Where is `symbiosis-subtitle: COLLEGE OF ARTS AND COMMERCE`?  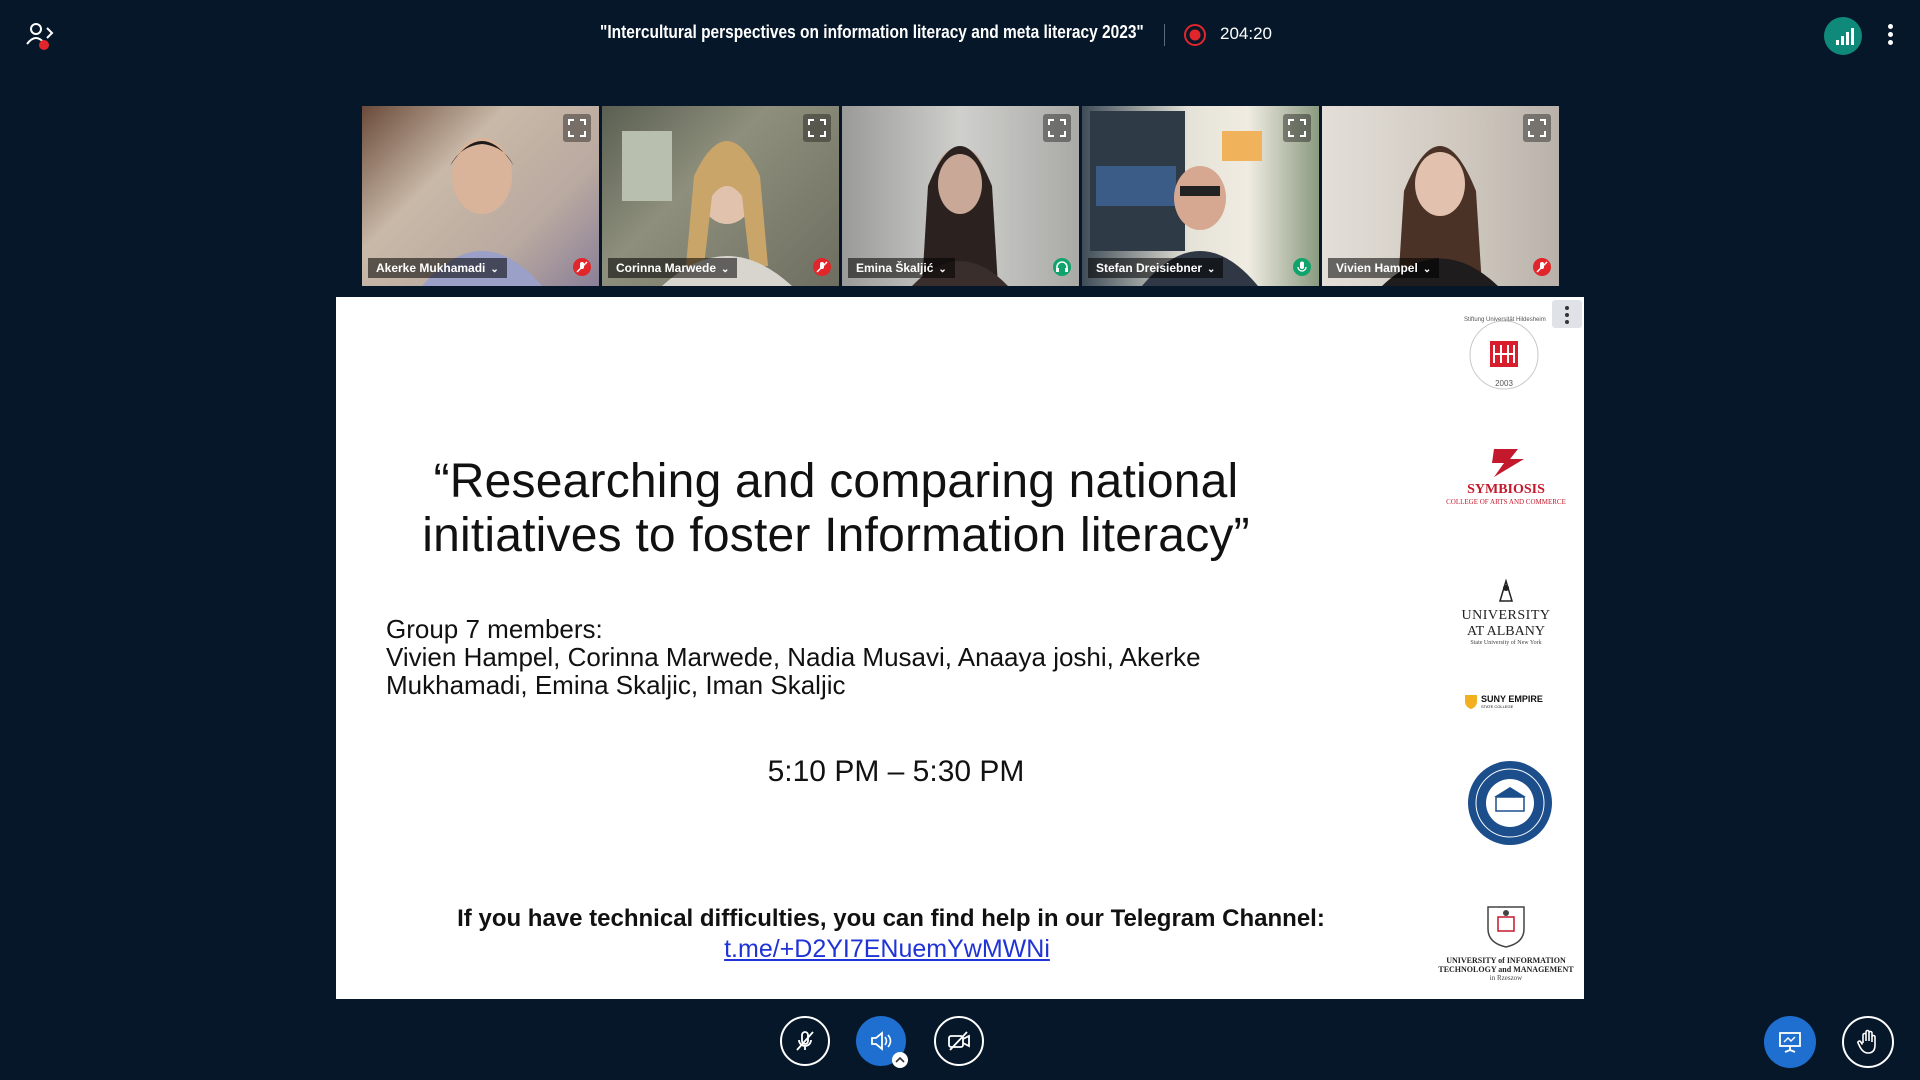 symbiosis-subtitle: COLLEGE OF ARTS AND COMMERCE is located at coordinates (1506, 502).